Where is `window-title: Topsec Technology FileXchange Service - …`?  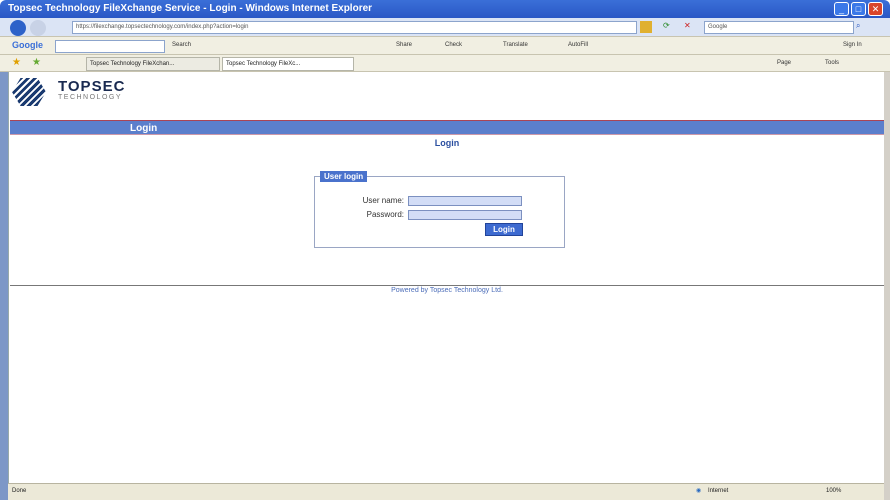 window-title: Topsec Technology FileXchange Service - … is located at coordinates (190, 8).